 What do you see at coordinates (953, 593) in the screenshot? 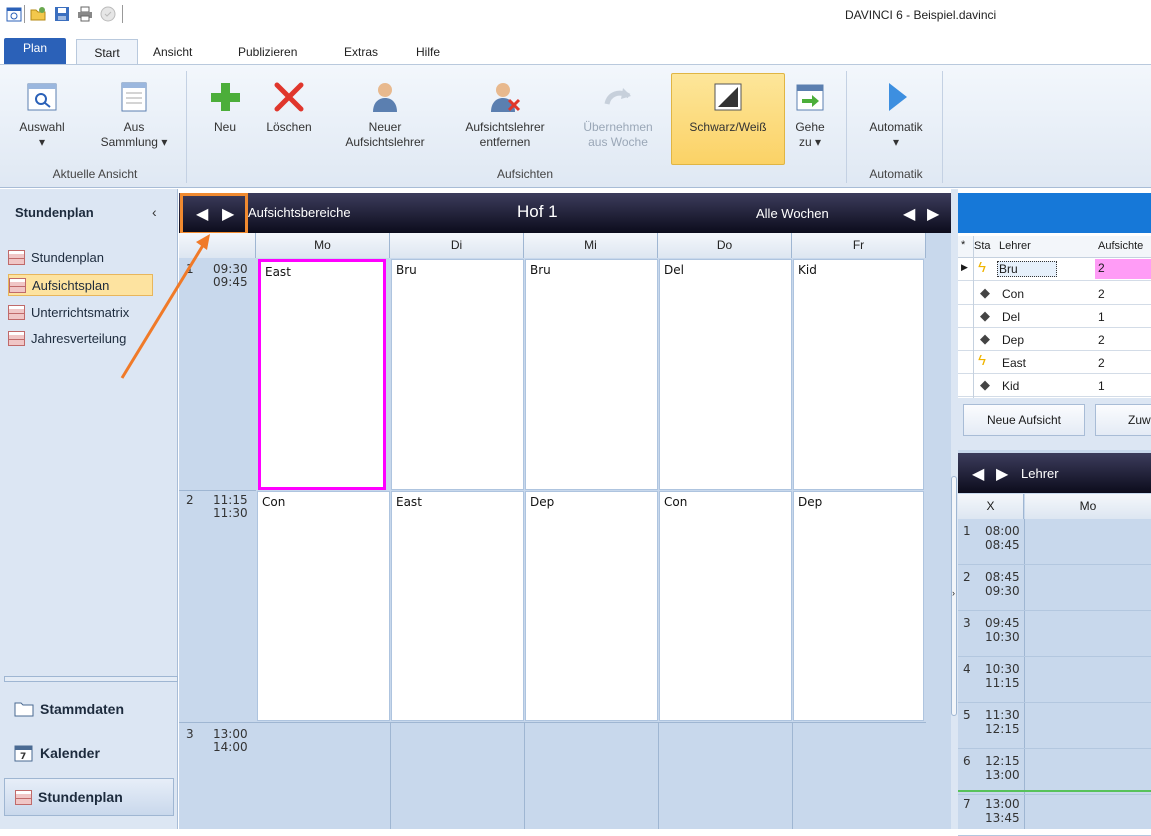
I see `expand-arrow-icon: ›` at bounding box center [953, 593].